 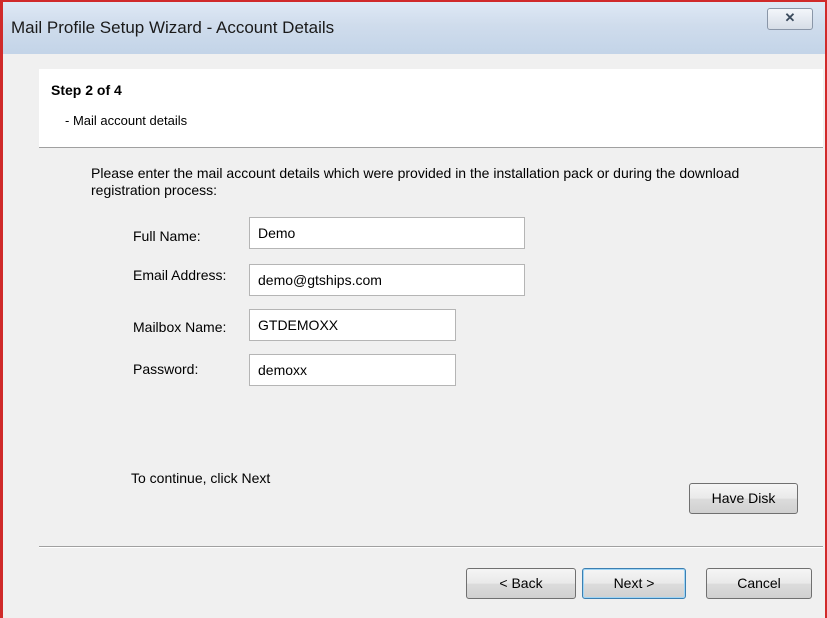 What do you see at coordinates (166, 369) in the screenshot?
I see `password-label: Password:` at bounding box center [166, 369].